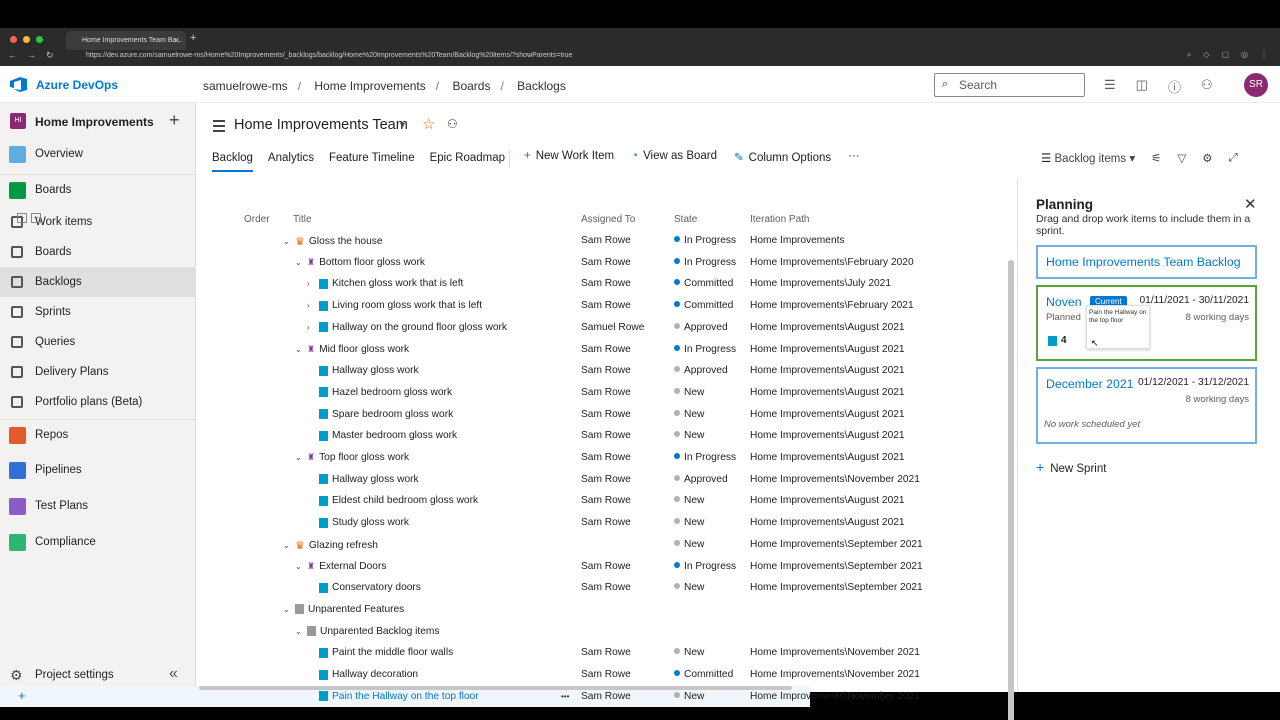 This screenshot has width=1280, height=720. I want to click on work-item-title: Pain the Hallway on the top floor, so click(405, 696).